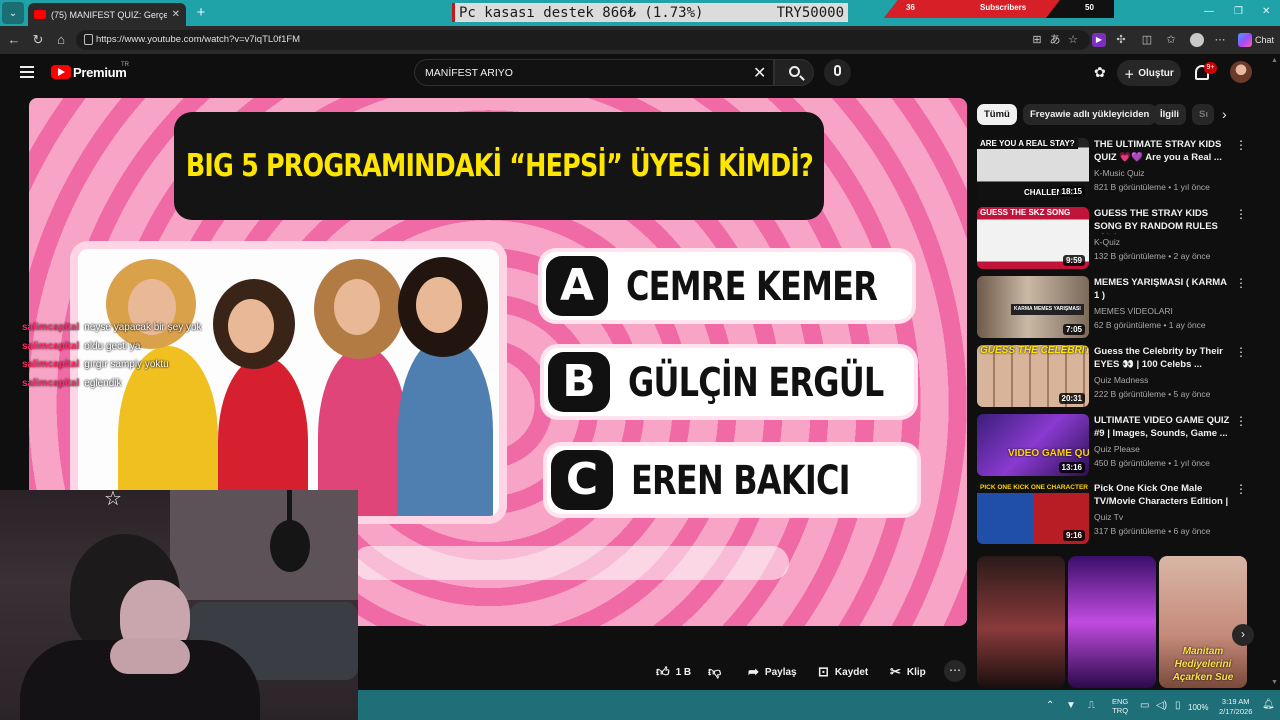  What do you see at coordinates (1149, 73) in the screenshot?
I see `create-button: ＋ Oluştur` at bounding box center [1149, 73].